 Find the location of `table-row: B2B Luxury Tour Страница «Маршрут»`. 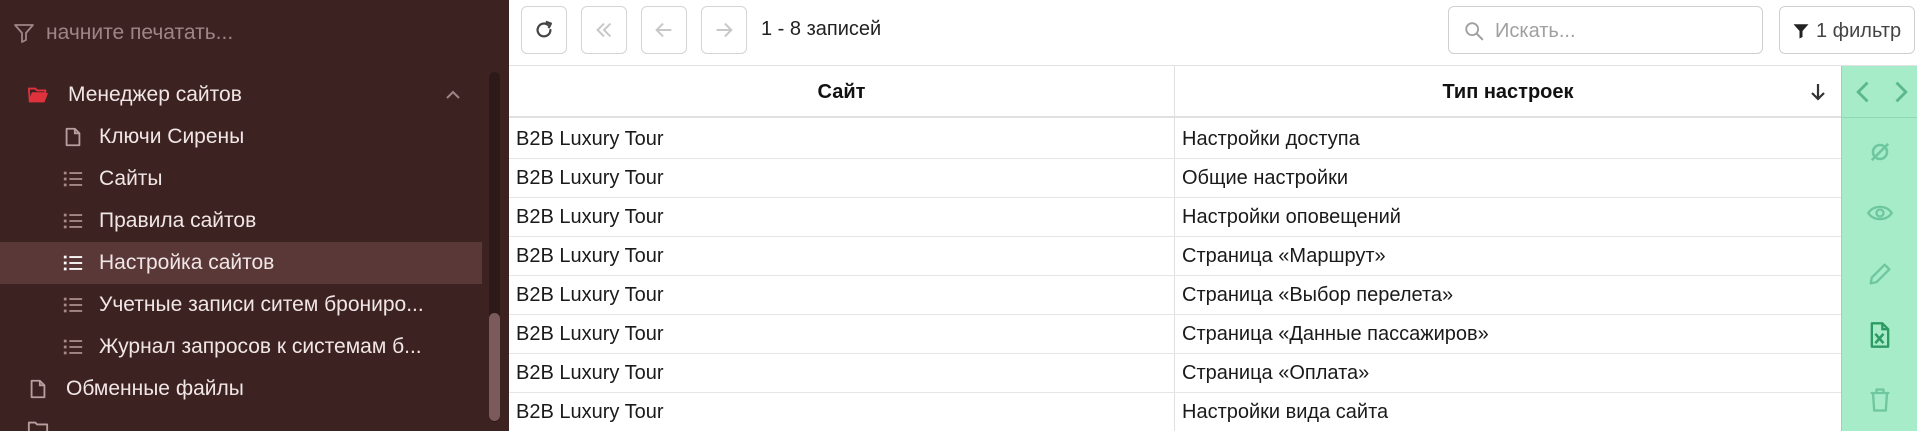

table-row: B2B Luxury Tour Страница «Маршрут» is located at coordinates (1175, 256).